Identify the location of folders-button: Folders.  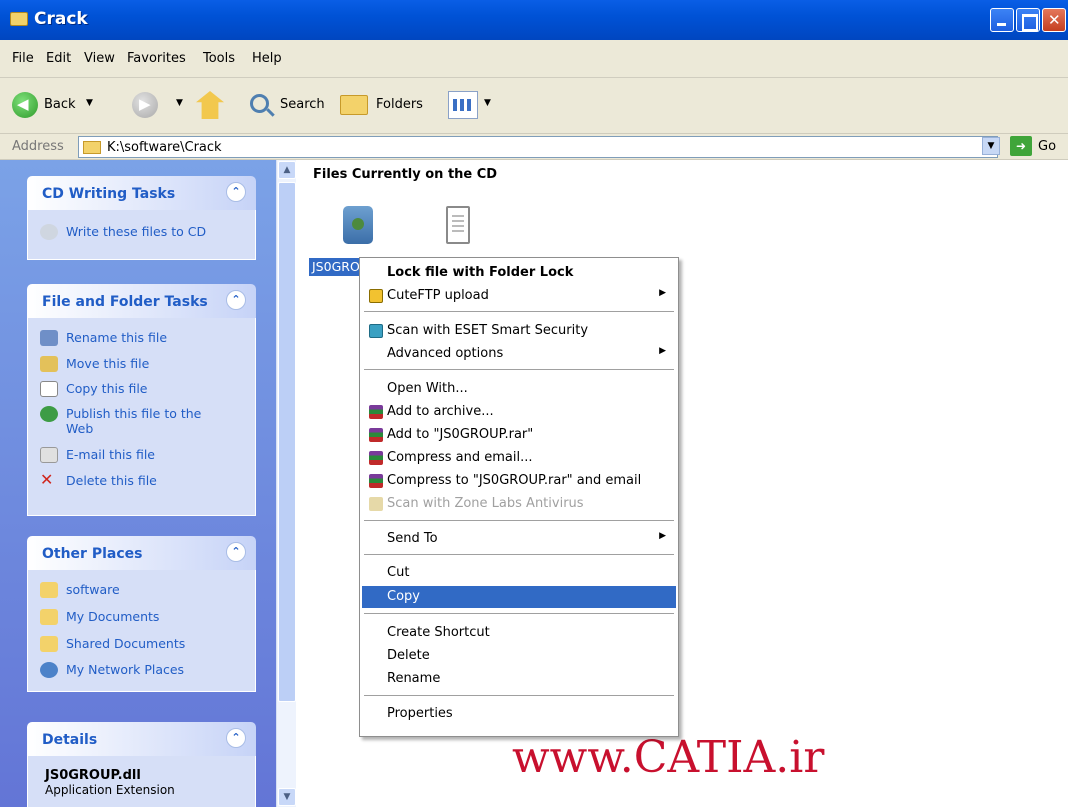
(387, 105).